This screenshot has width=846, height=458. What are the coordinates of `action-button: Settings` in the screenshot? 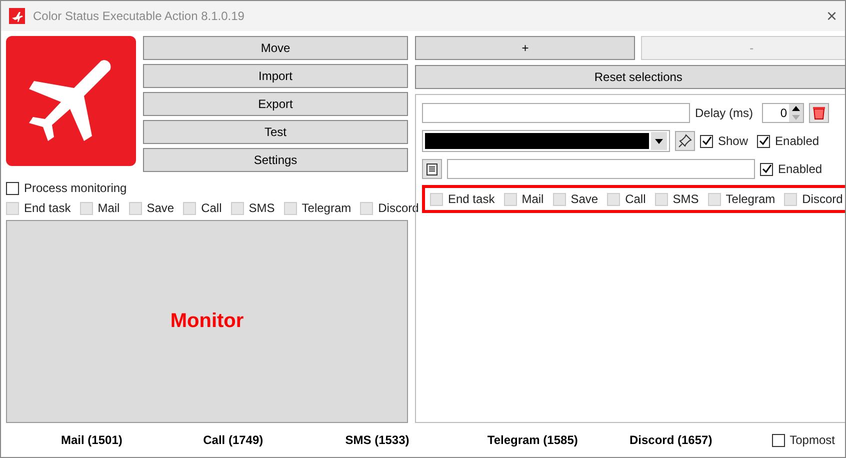 It's located at (275, 160).